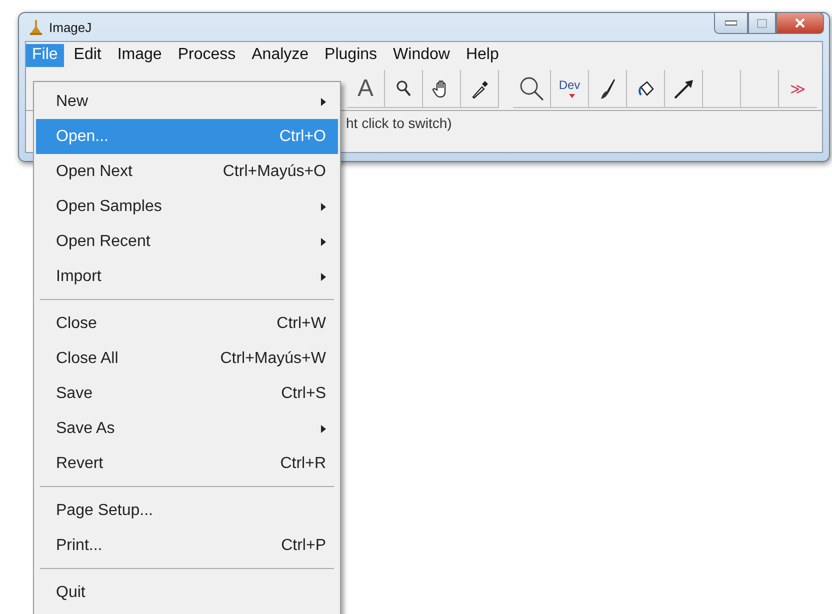 Image resolution: width=832 pixels, height=614 pixels. I want to click on search-icon, so click(404, 89).